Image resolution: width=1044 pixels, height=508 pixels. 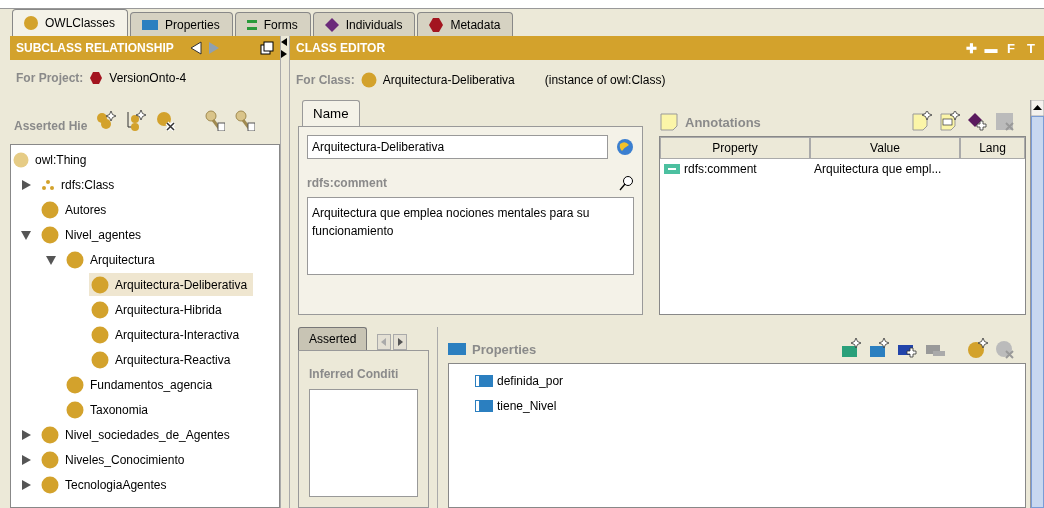 I want to click on tree-item: Taxonomia, so click(x=109, y=409).